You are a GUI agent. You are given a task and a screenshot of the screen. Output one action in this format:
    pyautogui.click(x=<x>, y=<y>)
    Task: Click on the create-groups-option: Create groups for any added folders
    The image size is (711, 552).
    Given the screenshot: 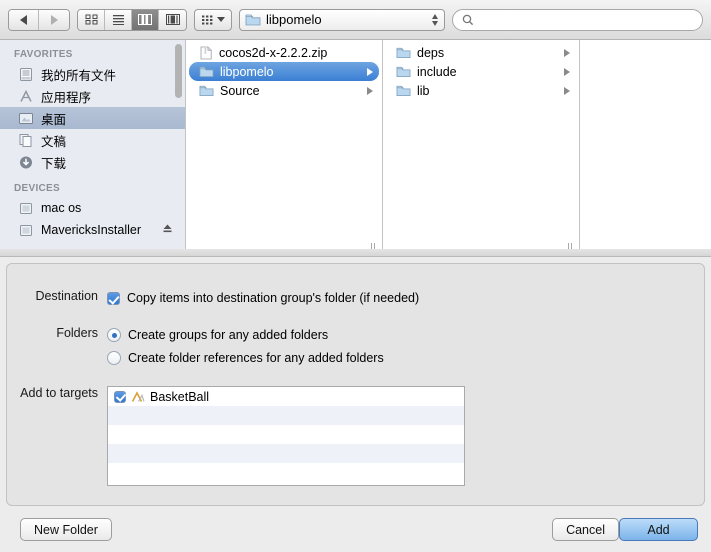 What is the action you would take?
    pyautogui.click(x=245, y=335)
    